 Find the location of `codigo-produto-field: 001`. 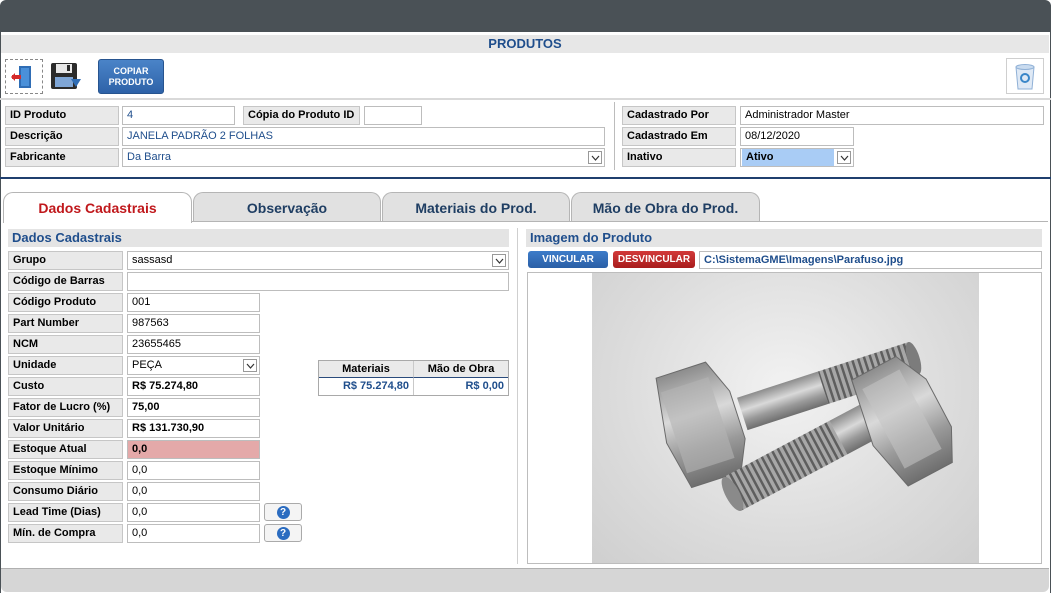

codigo-produto-field: 001 is located at coordinates (193, 302).